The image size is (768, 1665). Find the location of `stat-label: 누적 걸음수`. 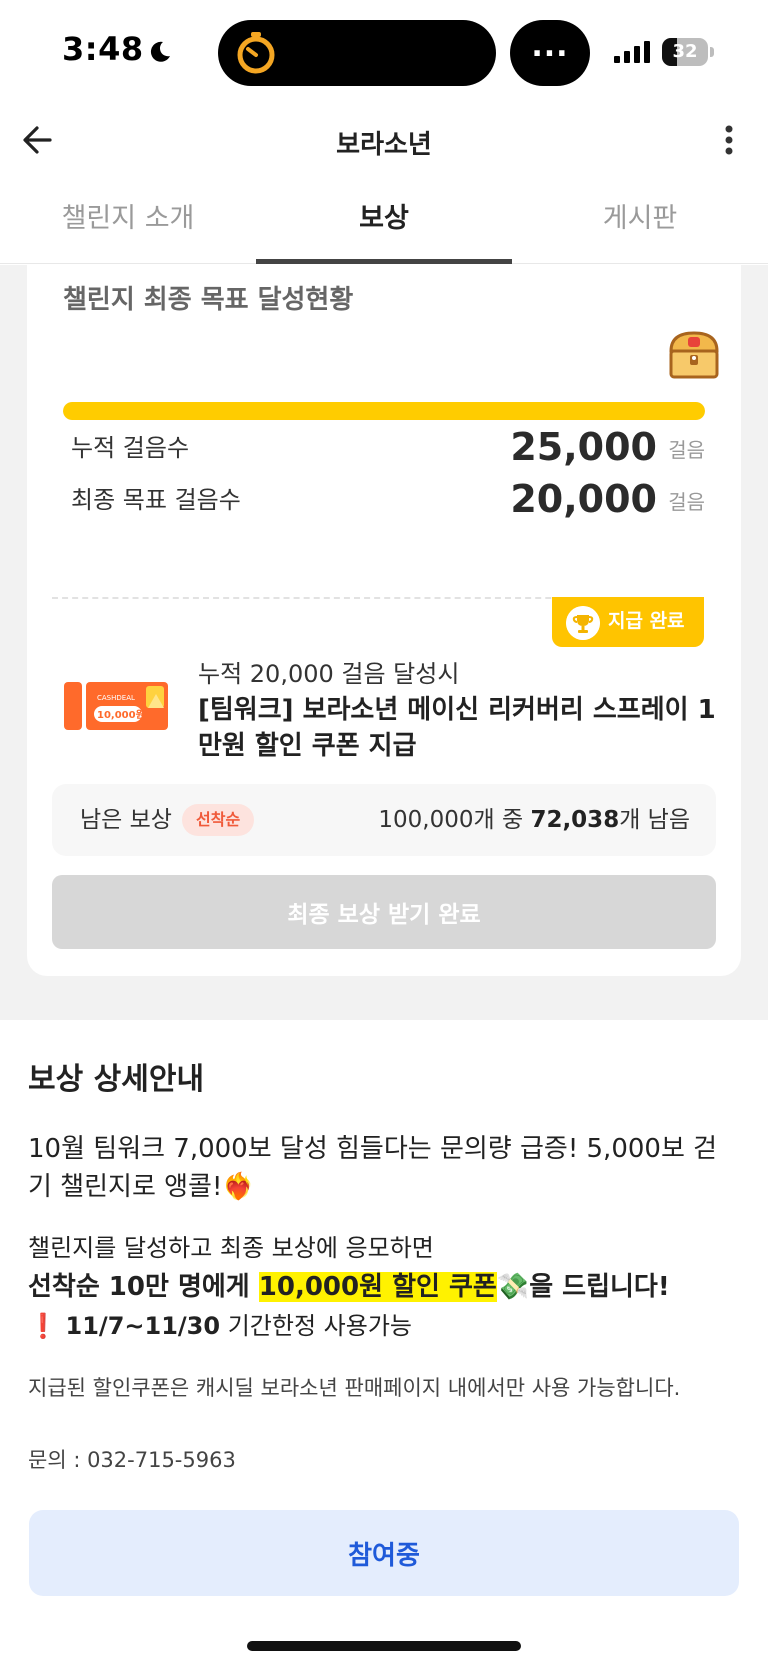

stat-label: 누적 걸음수 is located at coordinates (130, 448).